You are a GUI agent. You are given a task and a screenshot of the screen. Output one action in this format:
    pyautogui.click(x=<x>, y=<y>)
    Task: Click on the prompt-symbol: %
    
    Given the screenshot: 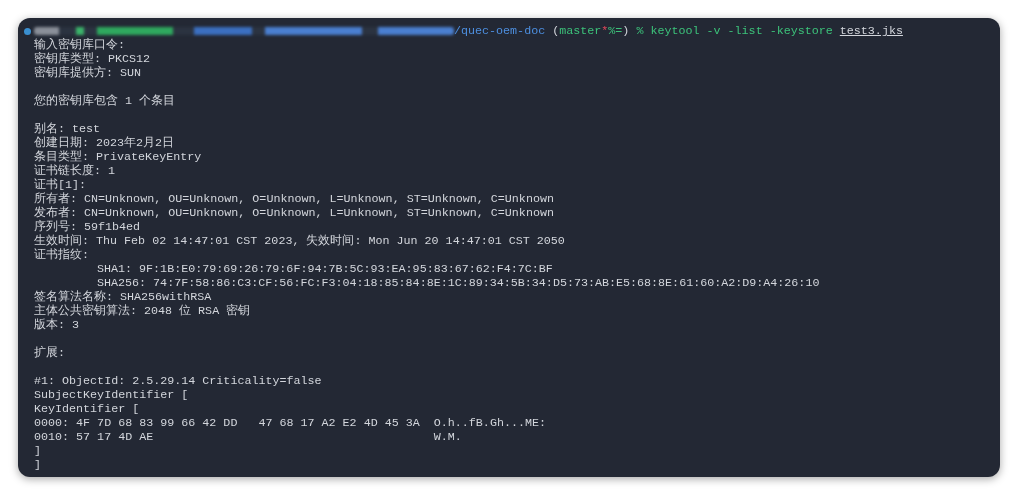 What is the action you would take?
    pyautogui.click(x=640, y=31)
    